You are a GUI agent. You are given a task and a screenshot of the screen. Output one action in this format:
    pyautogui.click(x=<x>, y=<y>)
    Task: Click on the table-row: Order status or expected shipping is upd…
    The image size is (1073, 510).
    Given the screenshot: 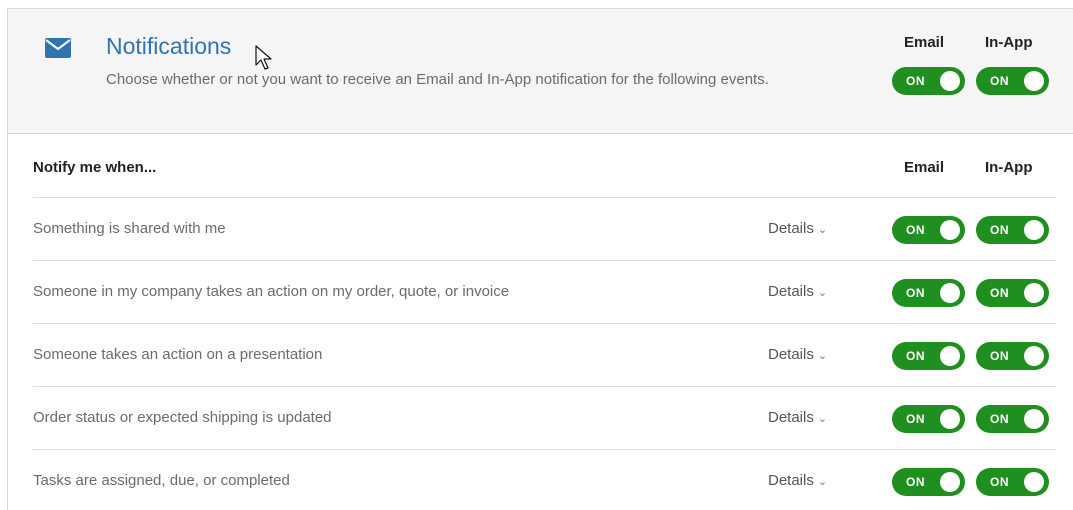 What is the action you would take?
    pyautogui.click(x=544, y=417)
    